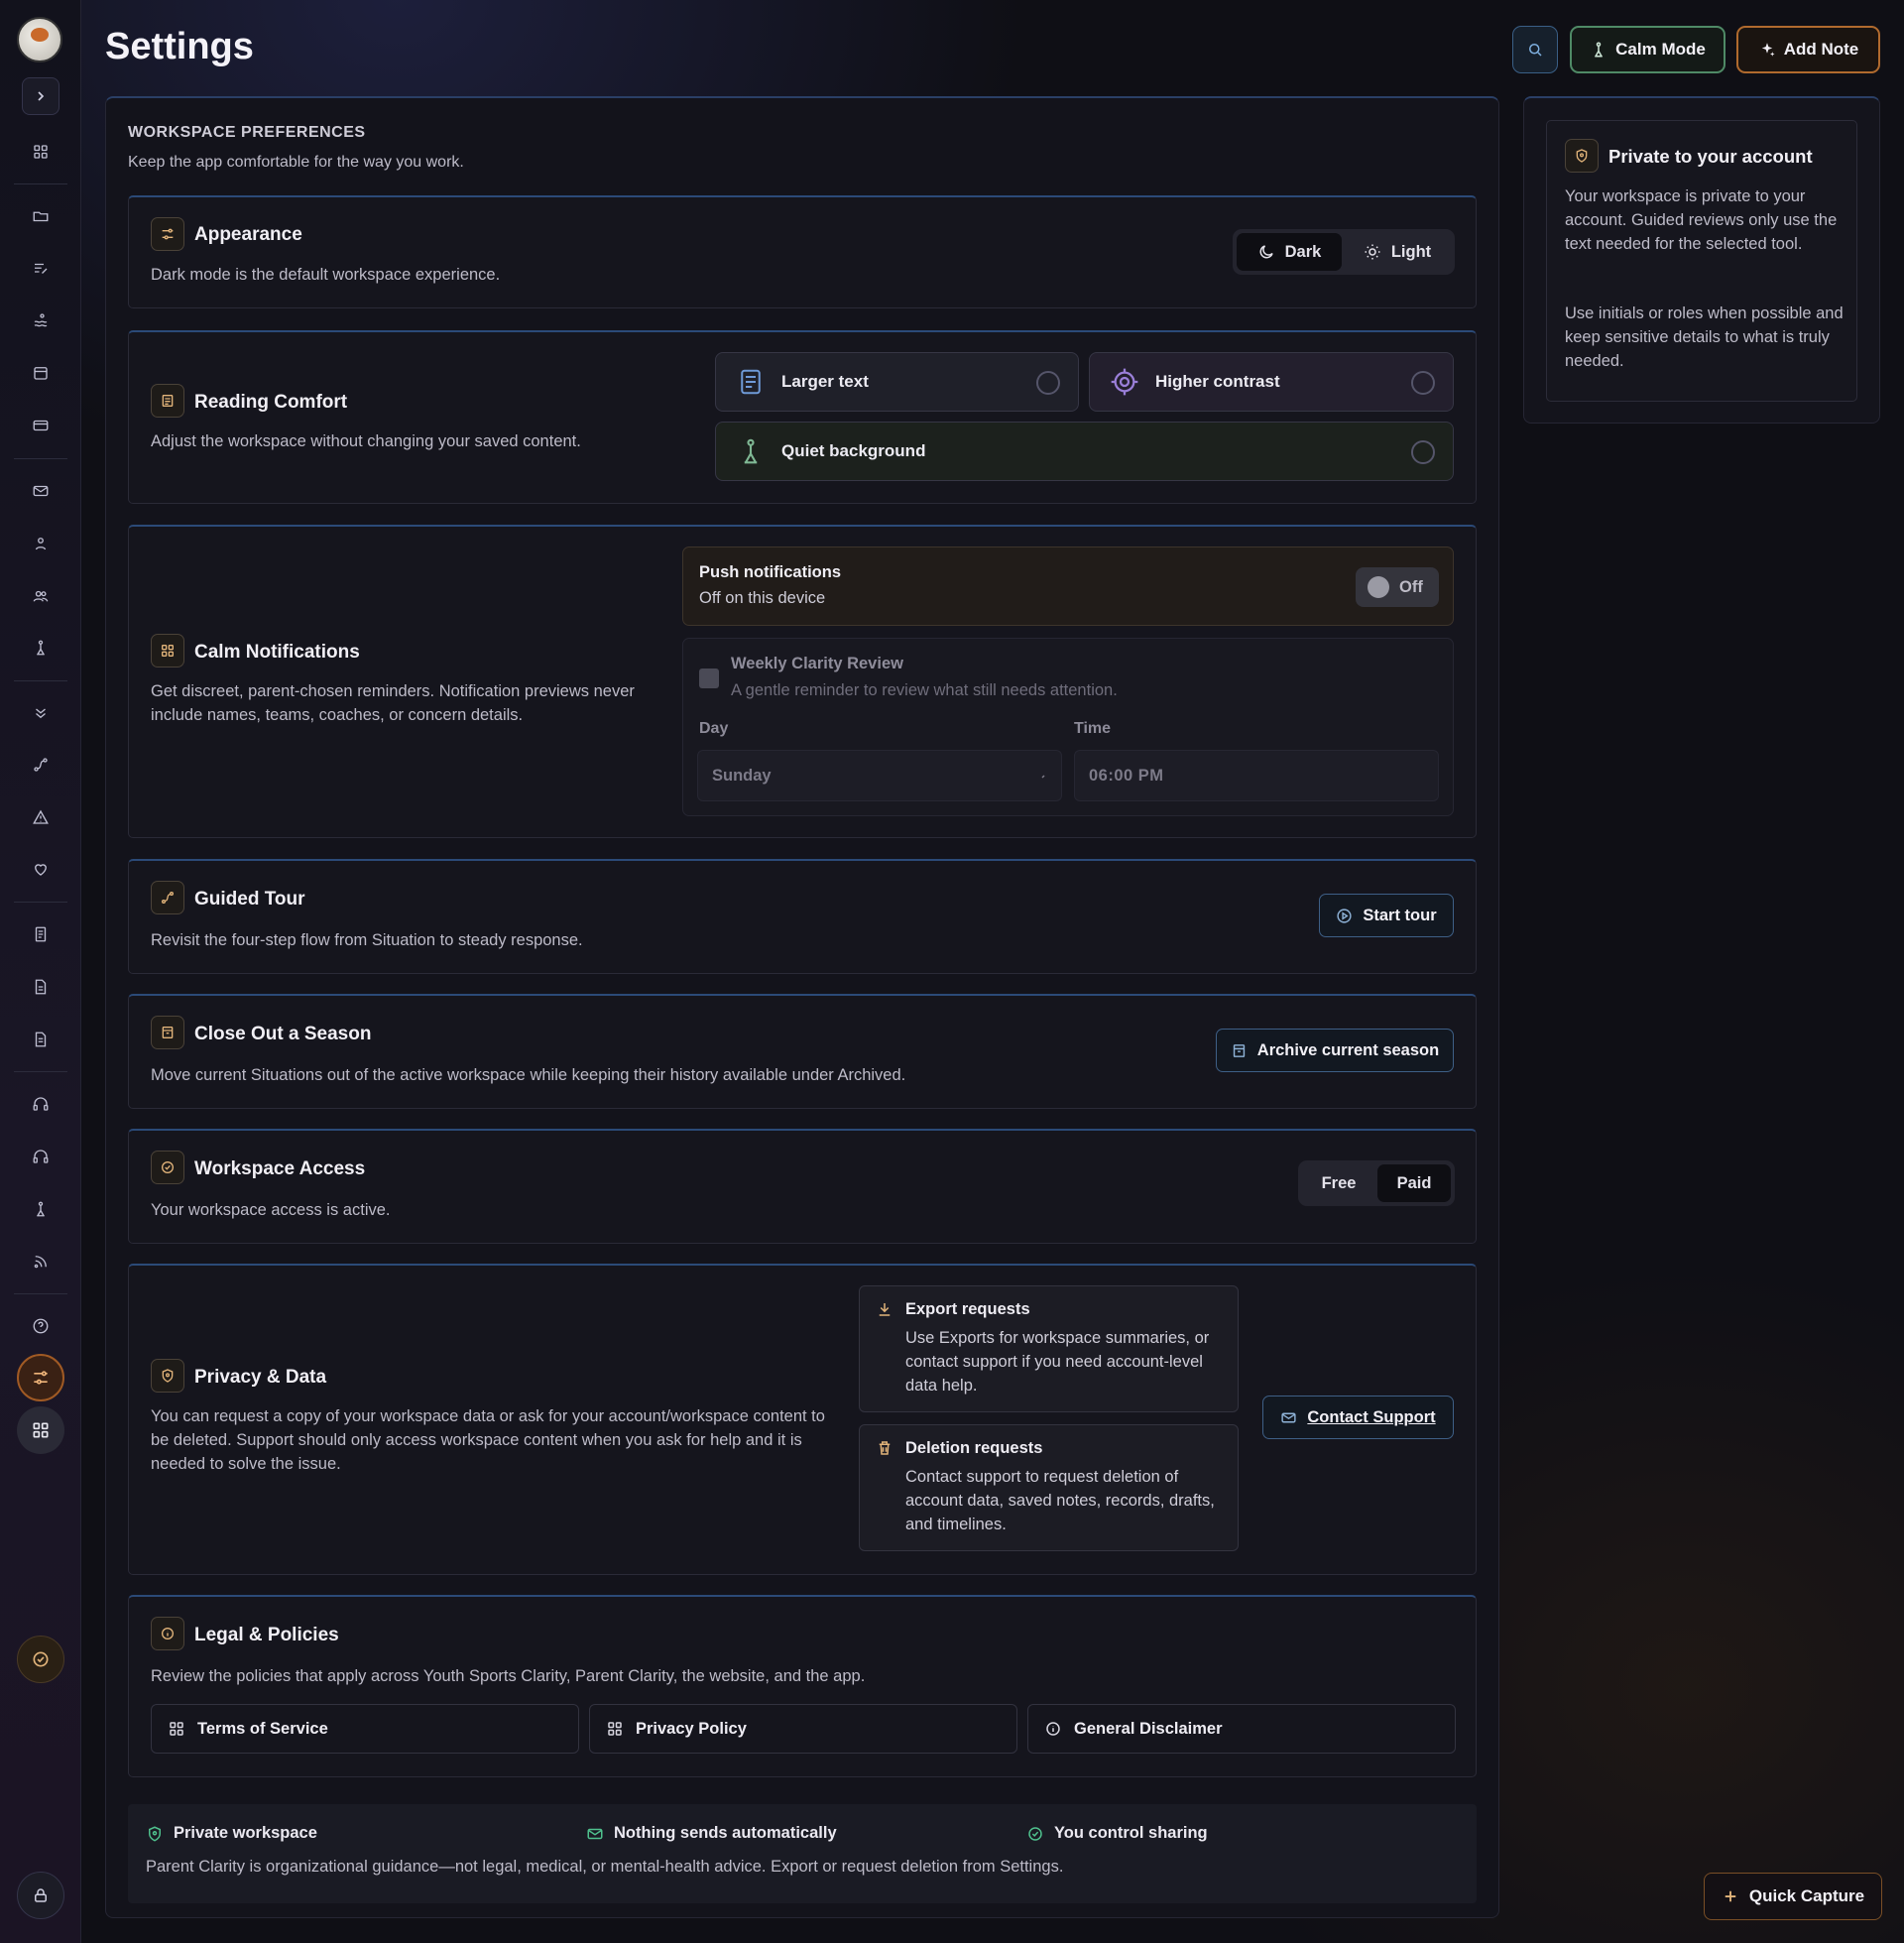 This screenshot has height=1943, width=1904. Describe the element at coordinates (751, 382) in the screenshot. I see `document-lines-icon` at that location.